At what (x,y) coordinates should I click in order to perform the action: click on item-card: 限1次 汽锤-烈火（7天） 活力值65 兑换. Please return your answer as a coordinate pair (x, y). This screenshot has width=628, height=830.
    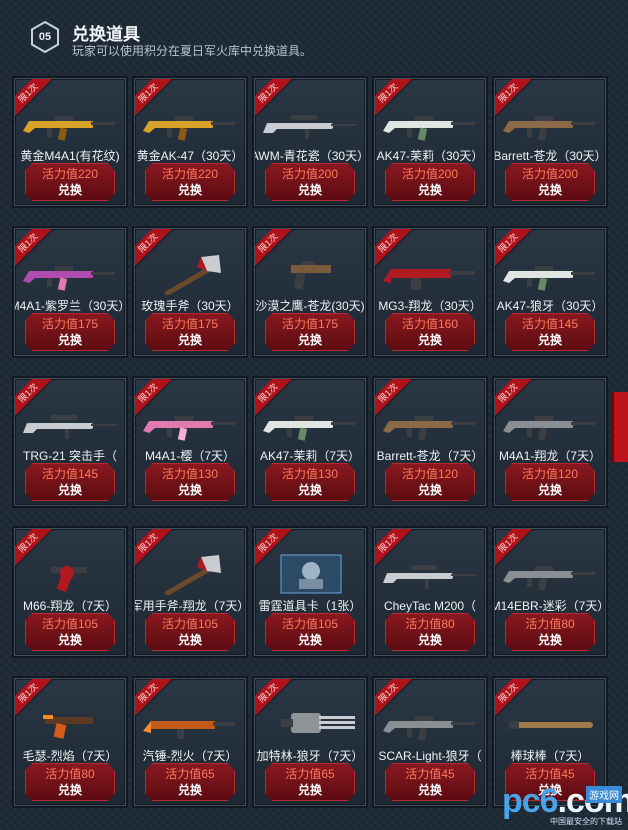
    Looking at the image, I should click on (190, 742).